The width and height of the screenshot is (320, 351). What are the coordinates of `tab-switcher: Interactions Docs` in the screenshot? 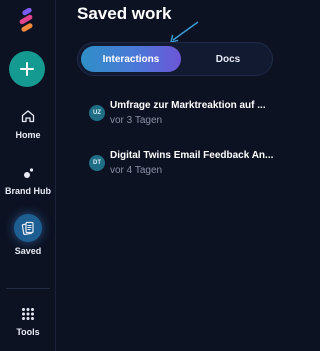 It's located at (175, 59).